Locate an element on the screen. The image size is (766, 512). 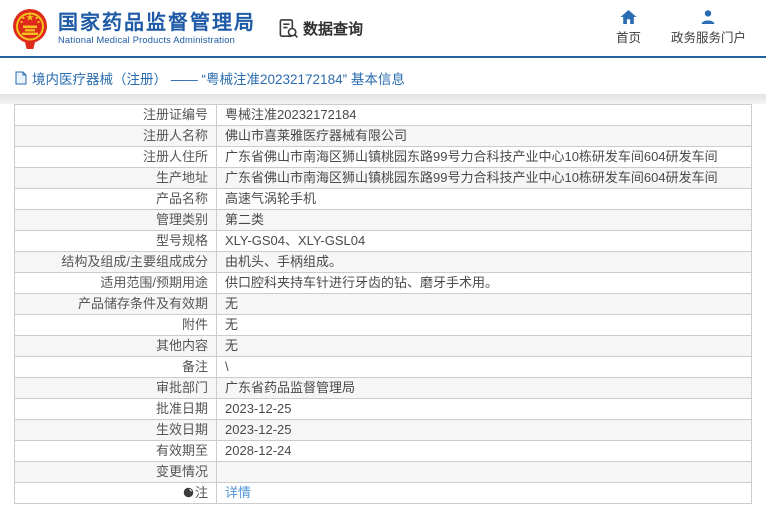
row-label-text: 生产地址 is located at coordinates (181, 177).